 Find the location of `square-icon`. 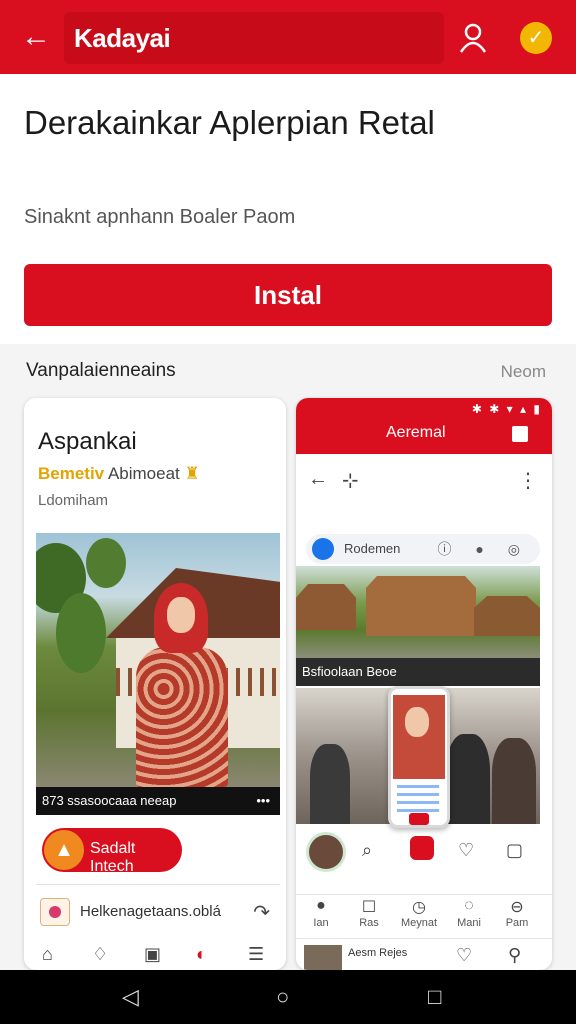

square-icon is located at coordinates (520, 434).